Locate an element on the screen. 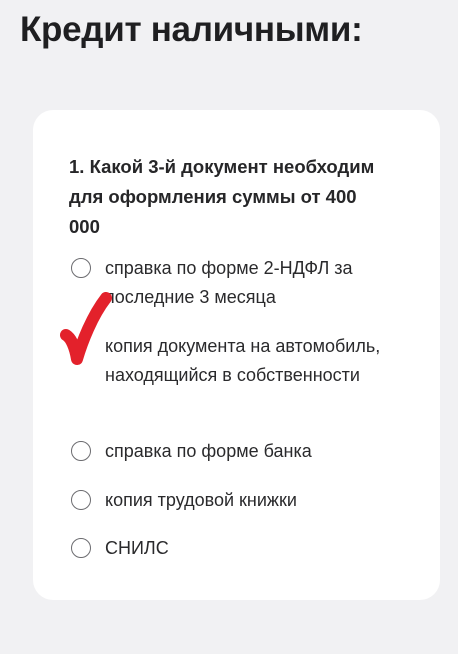 This screenshot has width=458, height=654. page-title: Кредит наличными: is located at coordinates (191, 29).